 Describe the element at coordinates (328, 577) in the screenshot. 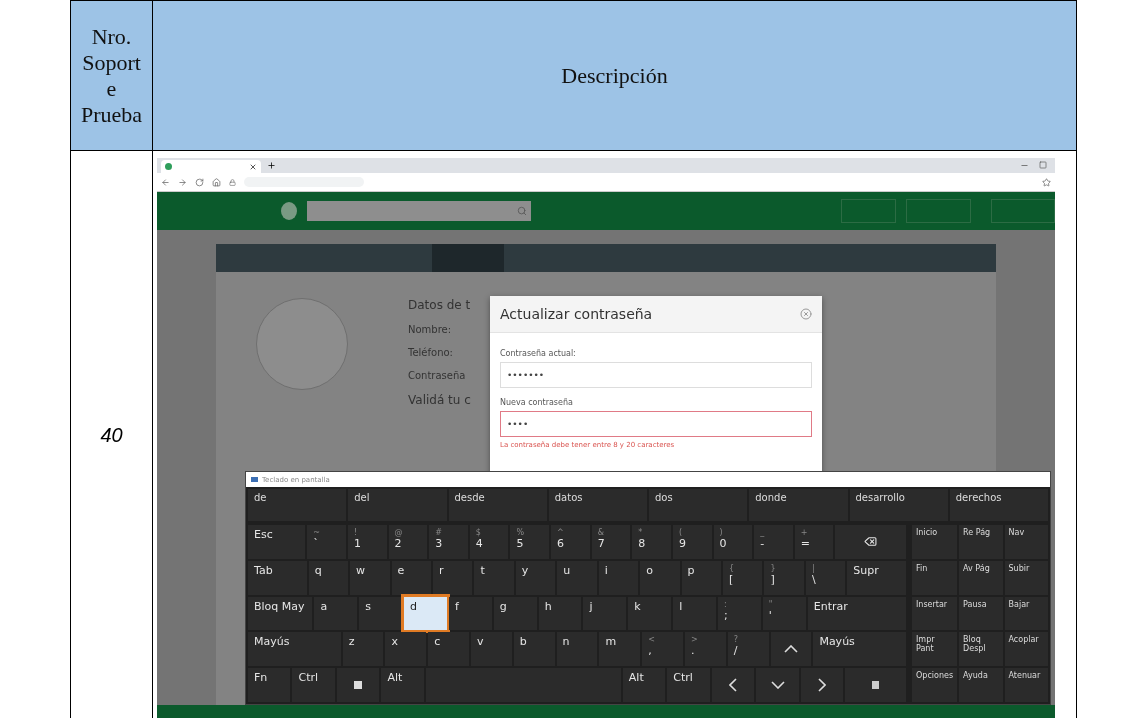

I see `key: q` at that location.